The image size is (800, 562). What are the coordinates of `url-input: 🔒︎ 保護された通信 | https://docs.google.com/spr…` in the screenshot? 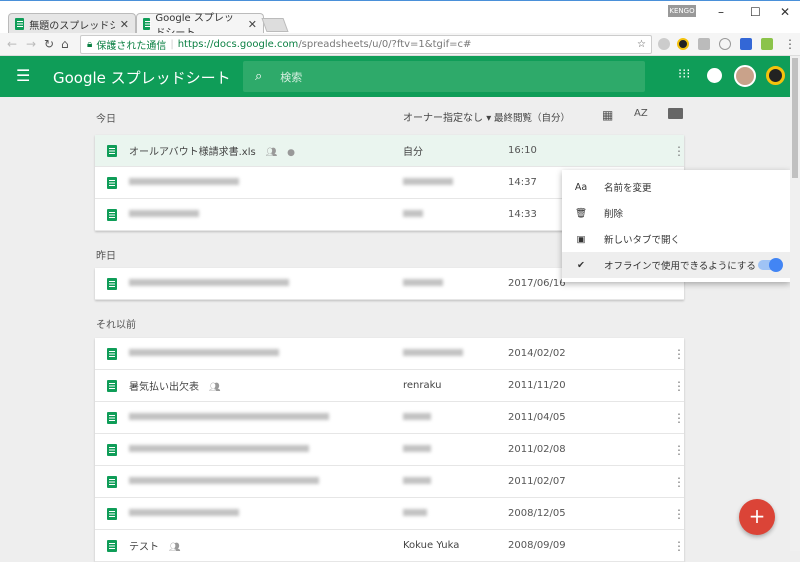 It's located at (366, 44).